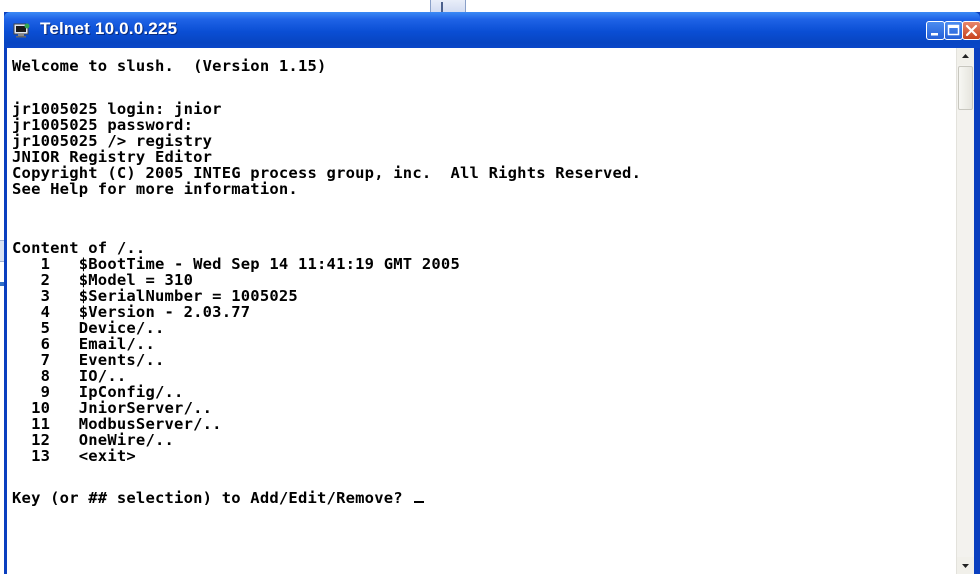  What do you see at coordinates (965, 88) in the screenshot?
I see `scrollbar-thumb` at bounding box center [965, 88].